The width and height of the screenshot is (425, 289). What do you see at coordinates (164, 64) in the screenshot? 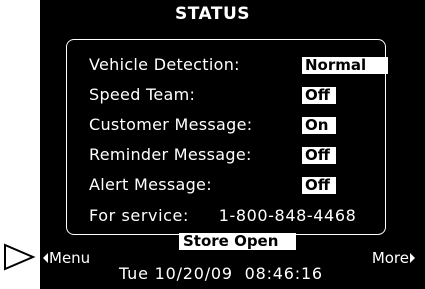
I see `vehicle-detection-label: Vehicle Detection:` at bounding box center [164, 64].